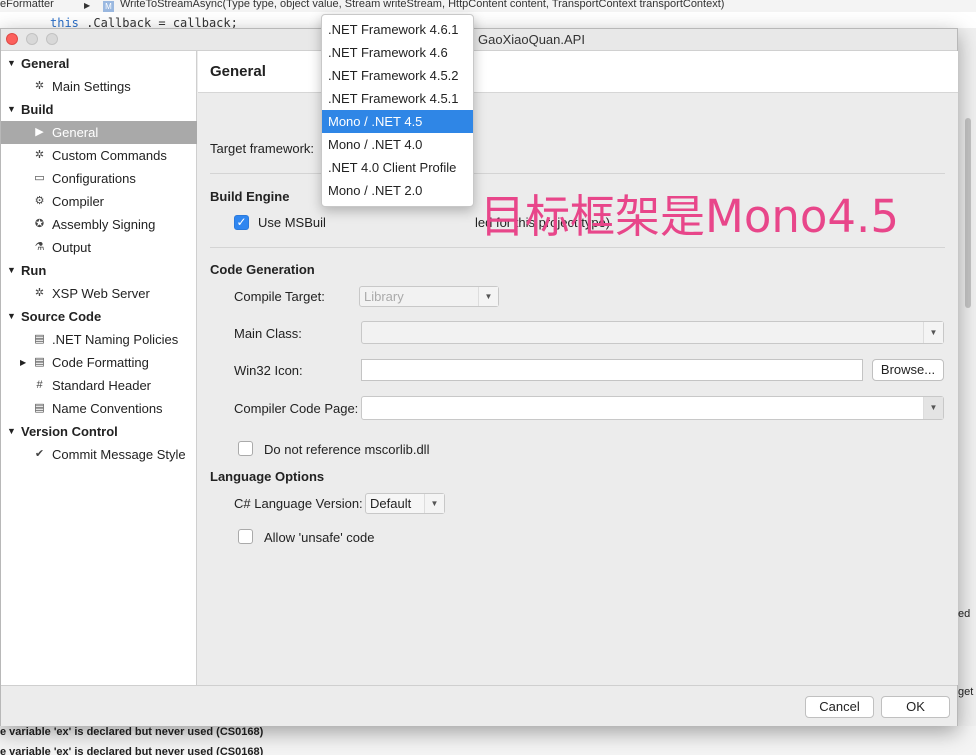 This screenshot has width=976, height=755. I want to click on compiler-code-page-label: Compiler Code Page:, so click(296, 408).